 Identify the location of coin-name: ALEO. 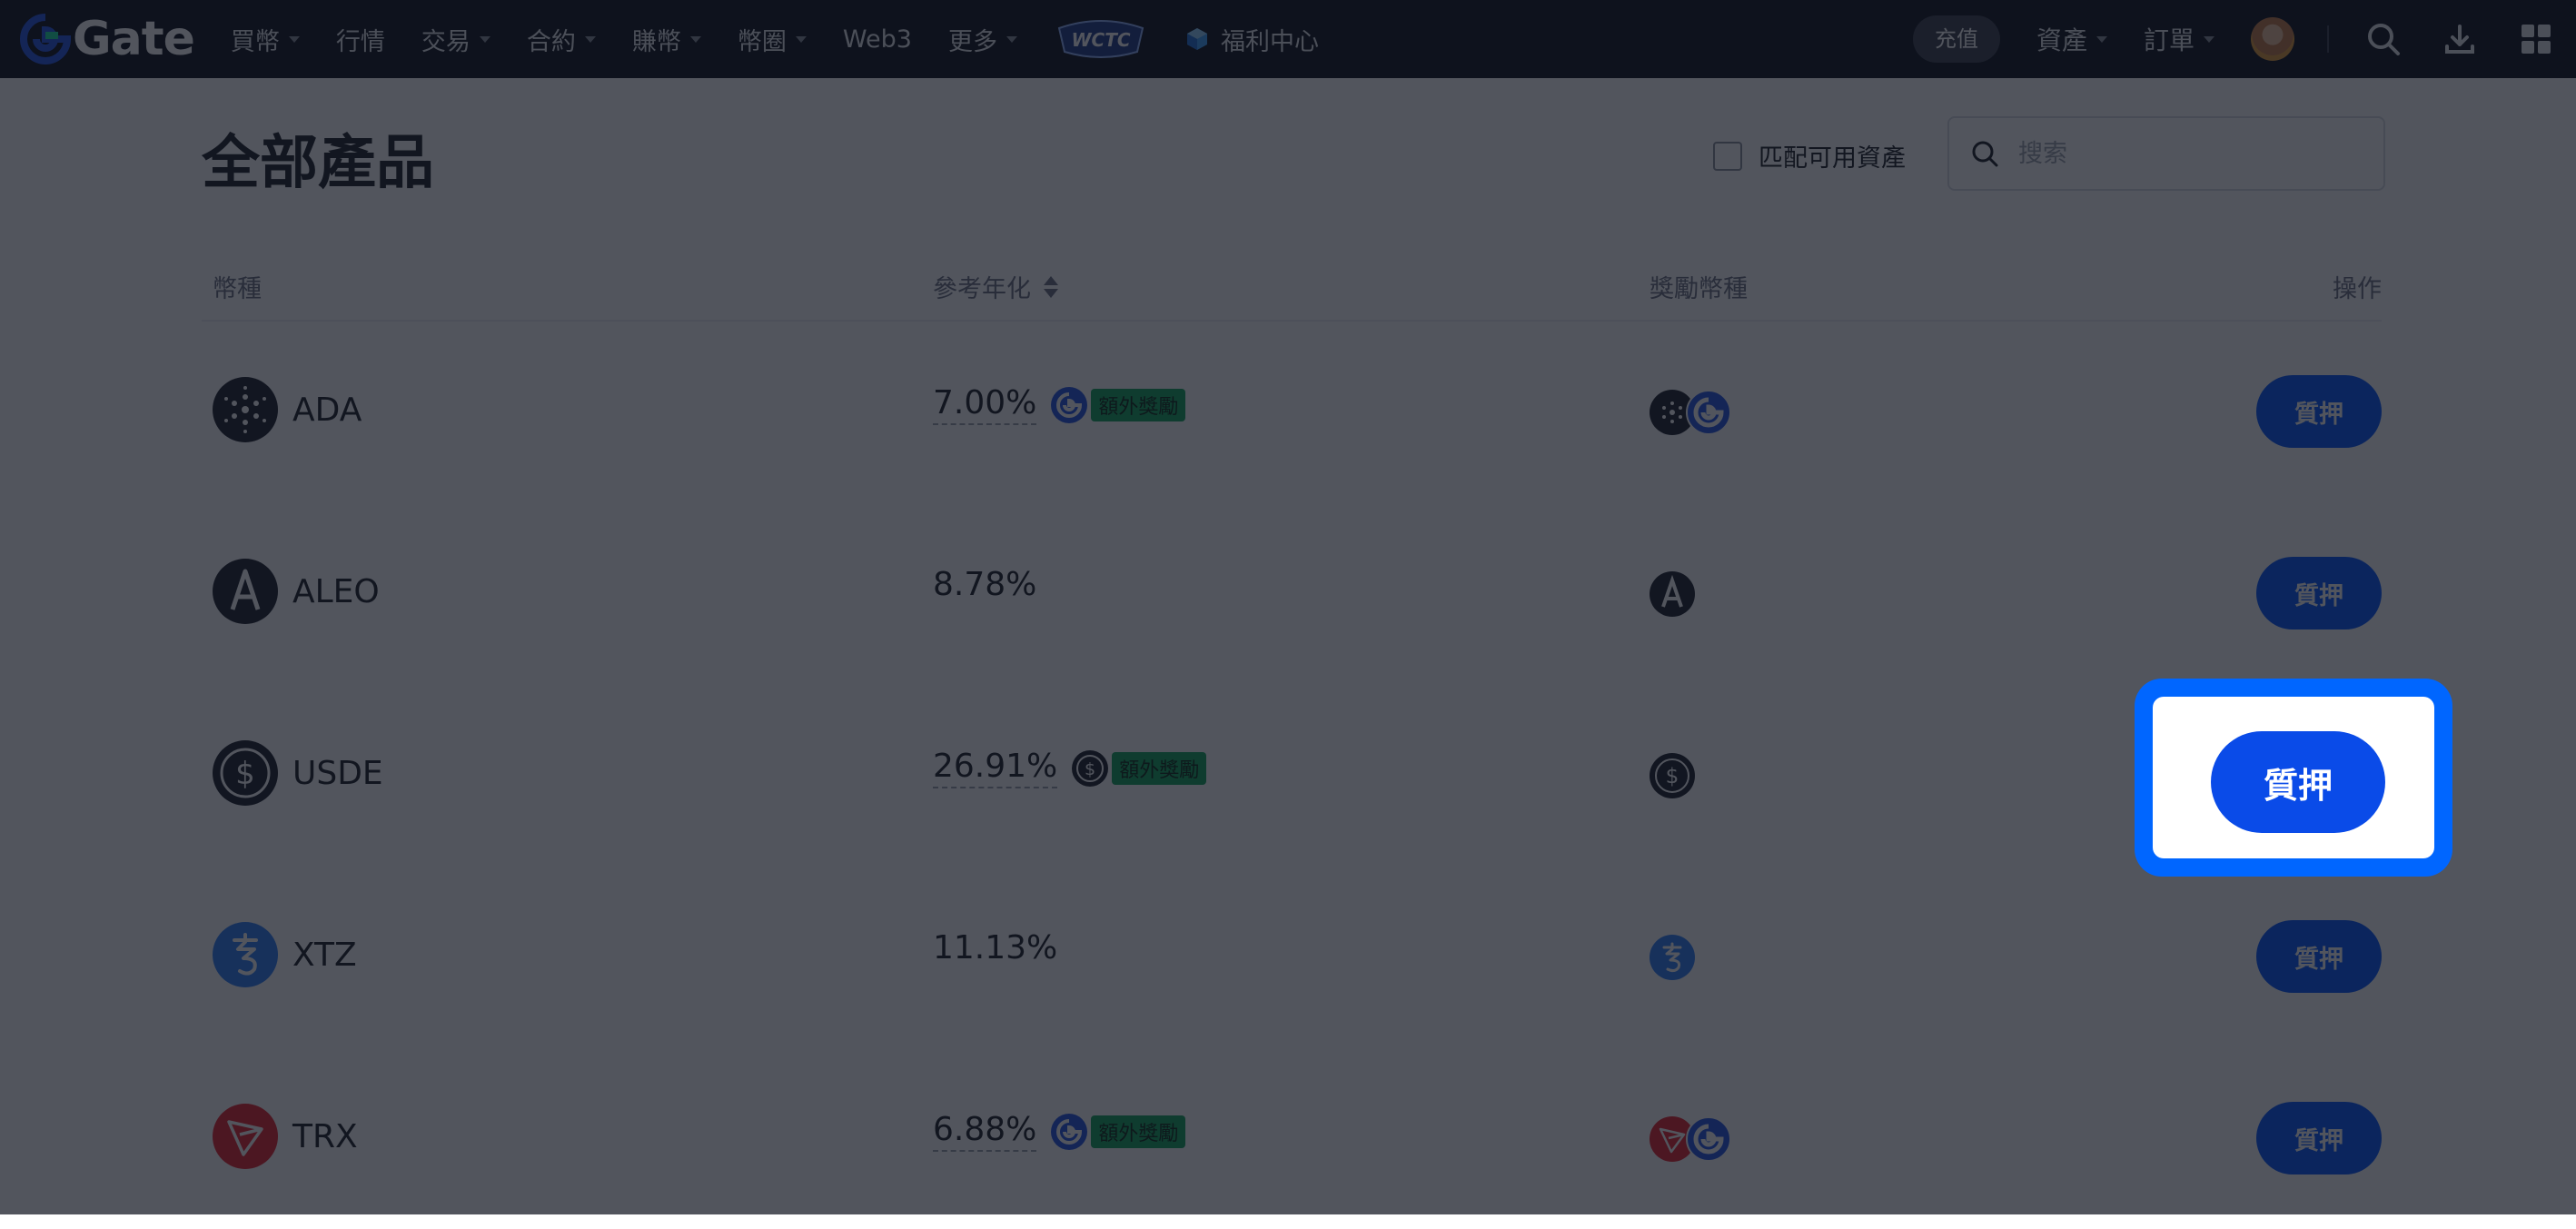
(336, 591).